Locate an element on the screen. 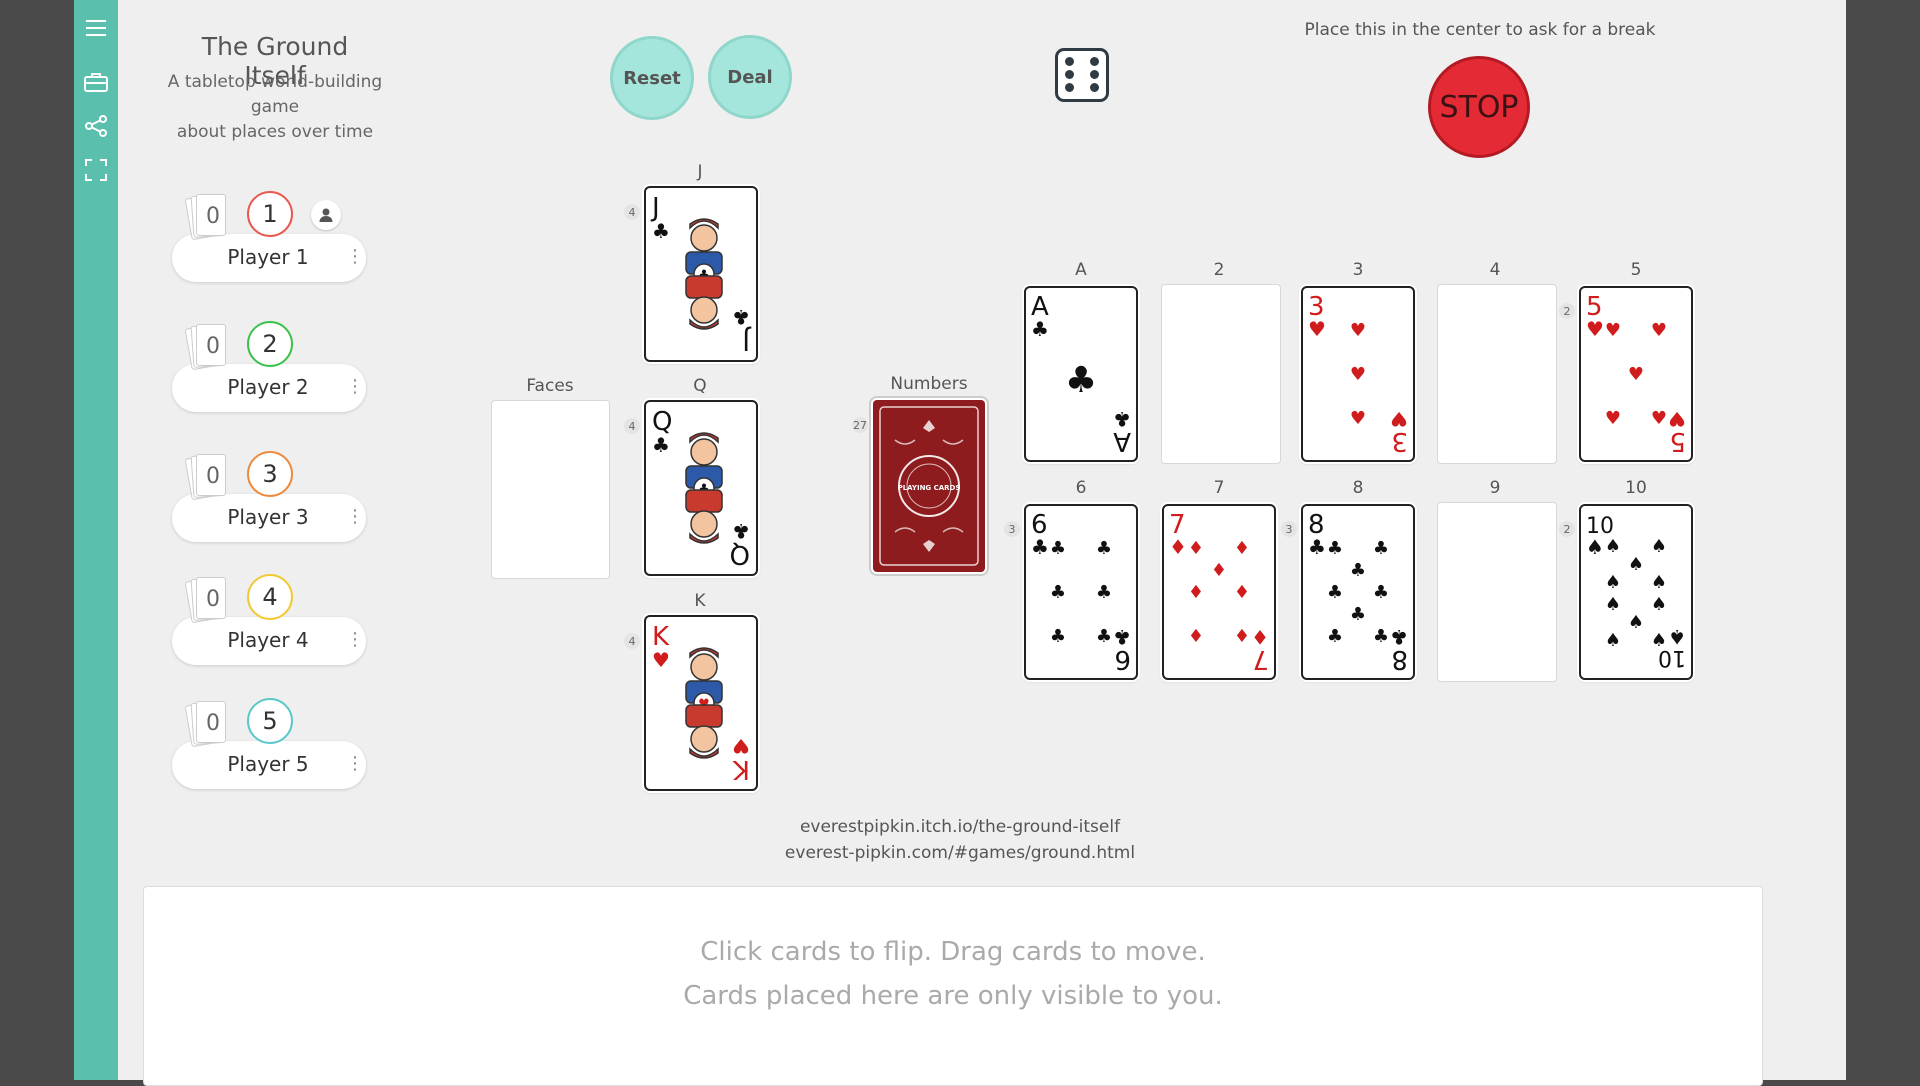 The width and height of the screenshot is (1920, 1086). player-number-circle: 1 is located at coordinates (270, 214).